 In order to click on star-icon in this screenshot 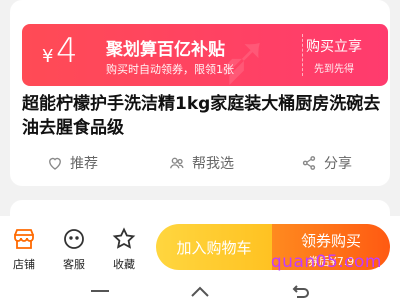, I will do `click(124, 238)`.